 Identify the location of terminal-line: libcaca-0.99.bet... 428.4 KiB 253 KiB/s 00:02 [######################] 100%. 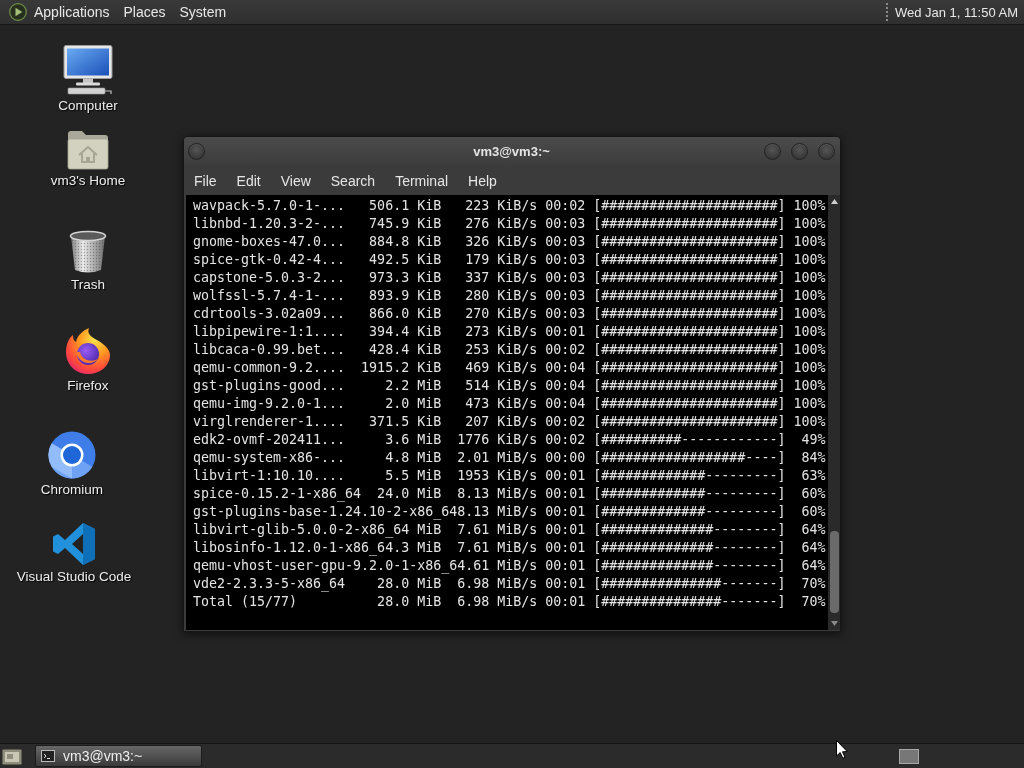
(509, 350).